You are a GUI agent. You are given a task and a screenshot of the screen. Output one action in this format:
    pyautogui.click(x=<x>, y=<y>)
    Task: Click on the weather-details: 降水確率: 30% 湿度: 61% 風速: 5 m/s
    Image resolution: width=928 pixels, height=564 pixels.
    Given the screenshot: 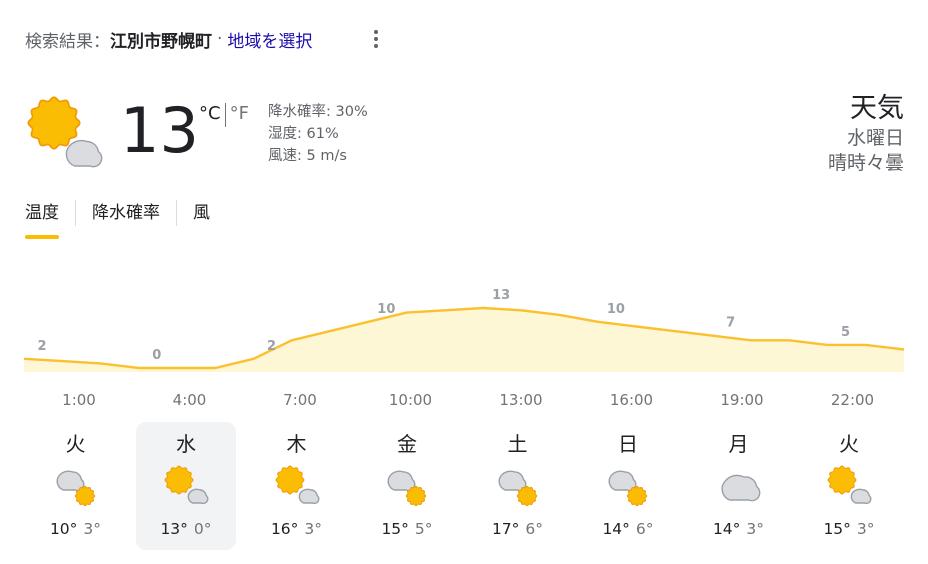 What is the action you would take?
    pyautogui.click(x=318, y=134)
    